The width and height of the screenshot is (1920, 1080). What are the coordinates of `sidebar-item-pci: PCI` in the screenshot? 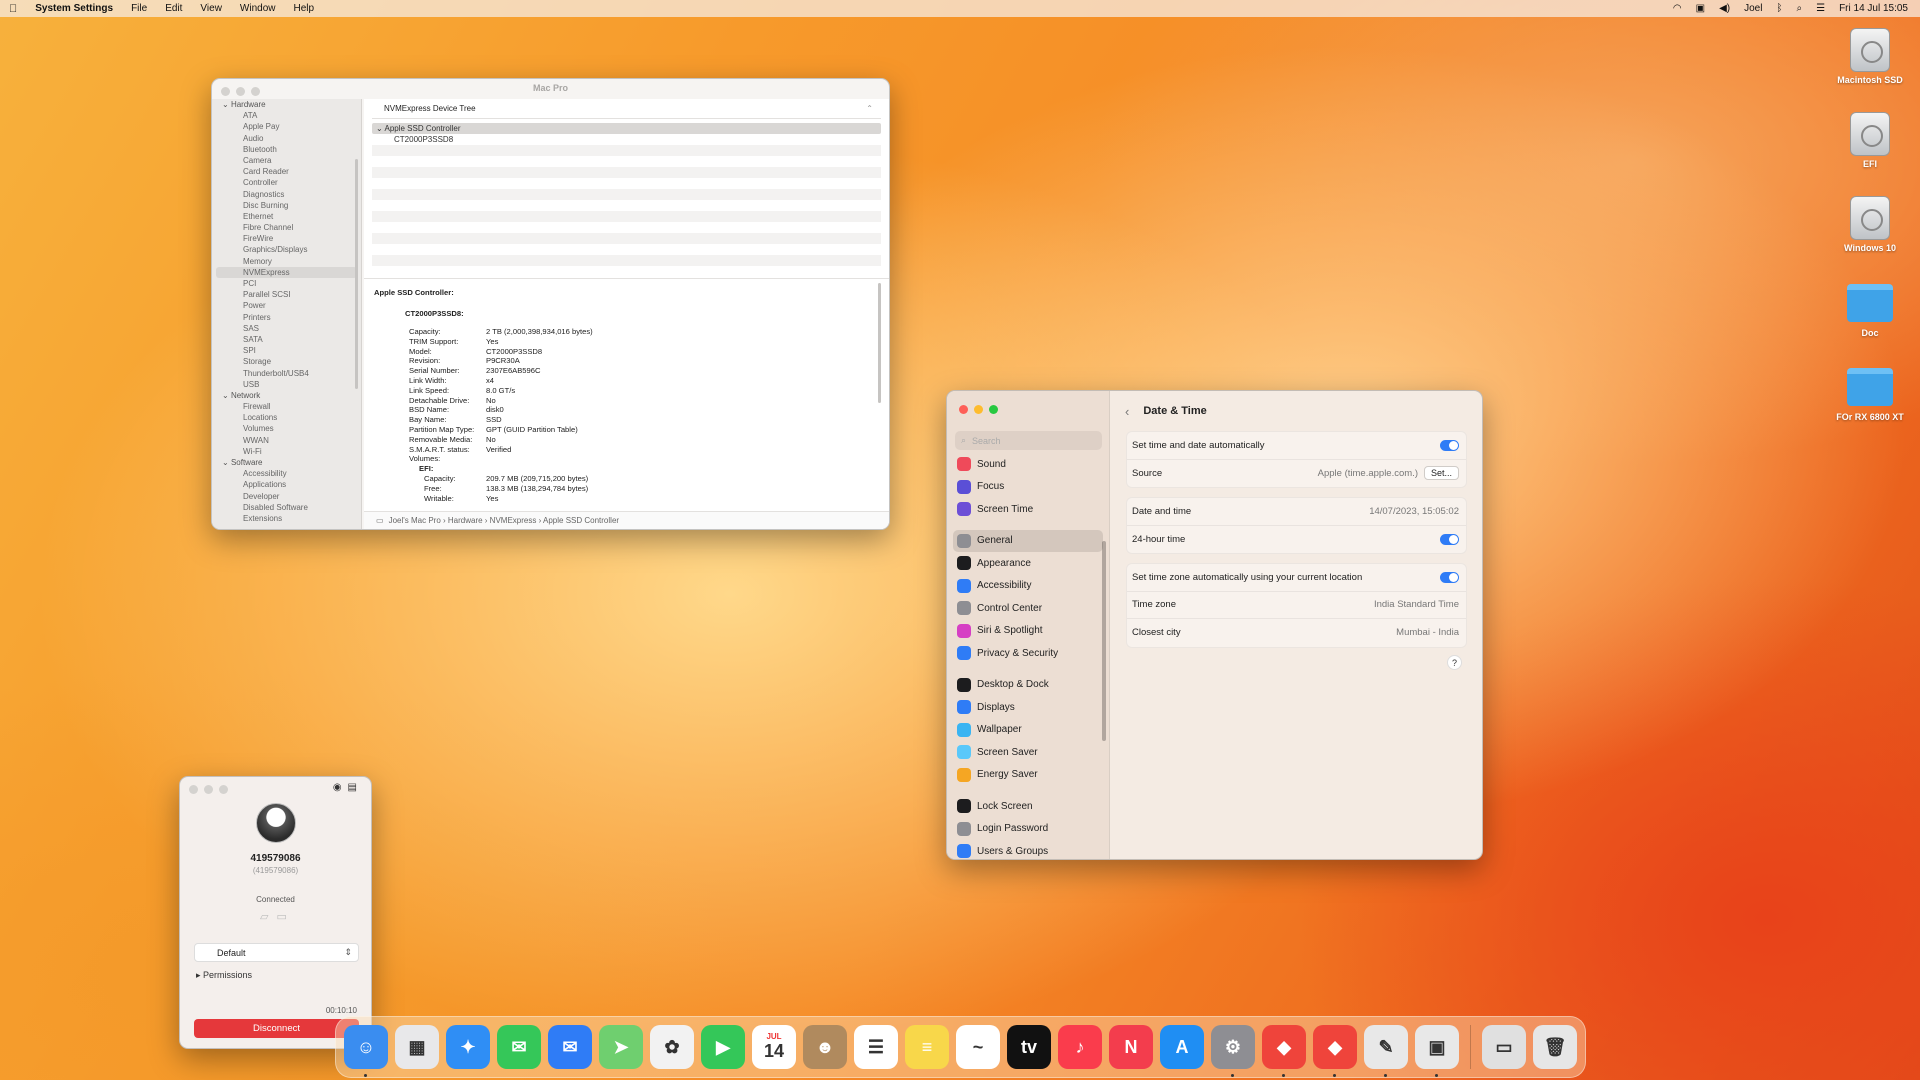 It's located at (286, 283).